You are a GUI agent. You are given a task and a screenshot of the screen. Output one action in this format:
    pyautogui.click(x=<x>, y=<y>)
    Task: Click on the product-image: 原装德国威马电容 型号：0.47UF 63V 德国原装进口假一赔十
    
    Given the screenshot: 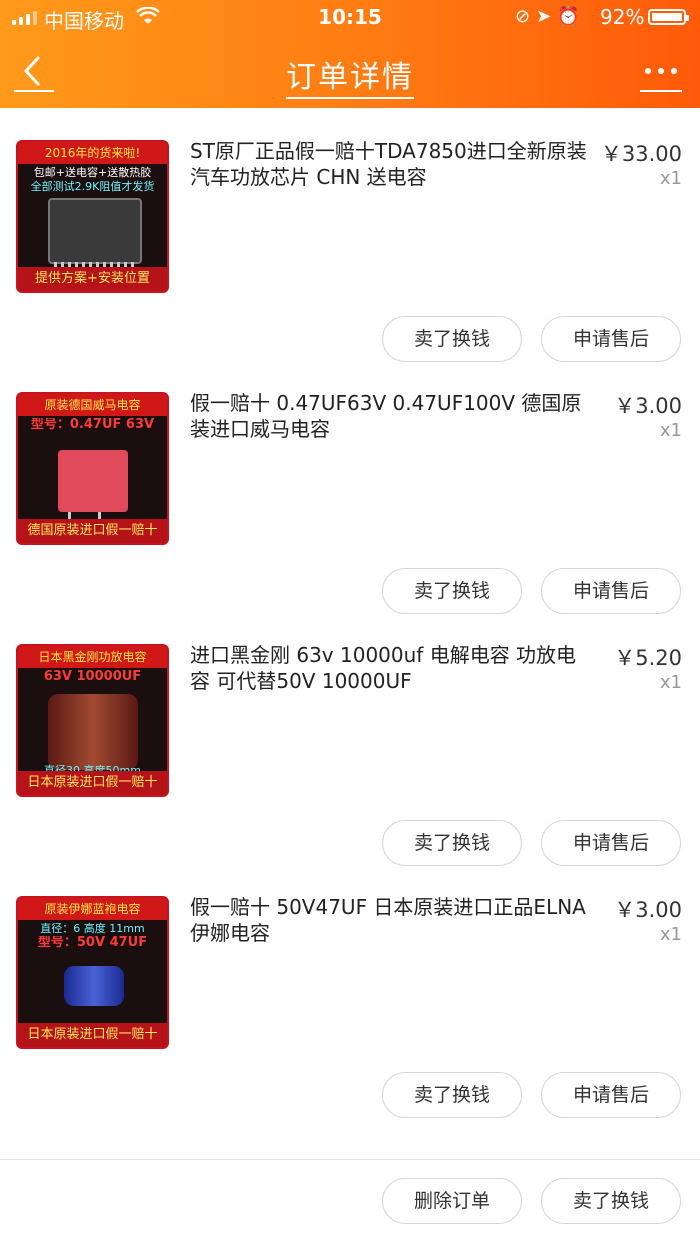 What is the action you would take?
    pyautogui.click(x=92, y=468)
    